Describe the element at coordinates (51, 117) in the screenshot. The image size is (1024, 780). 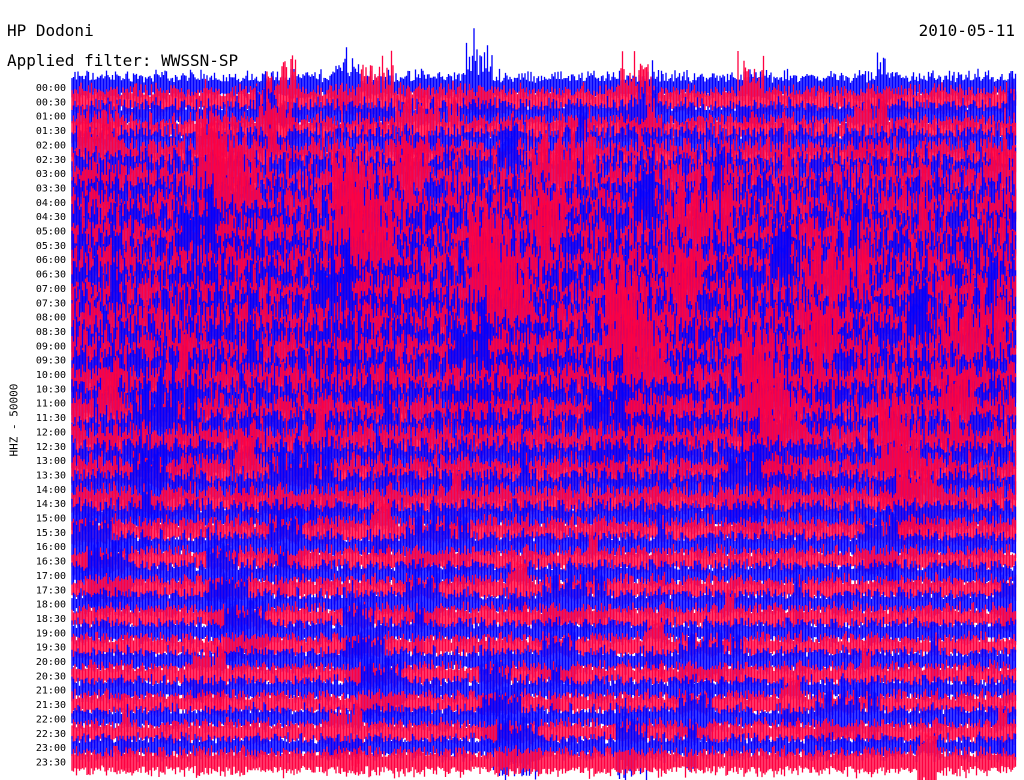
I see `time-tick-label: 01:00` at that location.